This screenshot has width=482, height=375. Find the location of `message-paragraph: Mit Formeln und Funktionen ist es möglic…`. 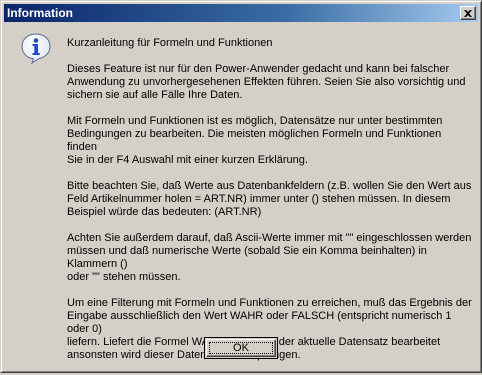

message-paragraph: Mit Formeln und Funktionen ist es möglic… is located at coordinates (255, 140).